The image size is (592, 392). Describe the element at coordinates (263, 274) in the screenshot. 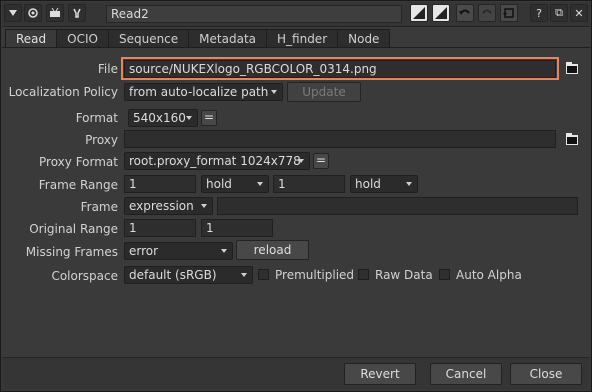

I see `premultiplied-checkbox` at that location.